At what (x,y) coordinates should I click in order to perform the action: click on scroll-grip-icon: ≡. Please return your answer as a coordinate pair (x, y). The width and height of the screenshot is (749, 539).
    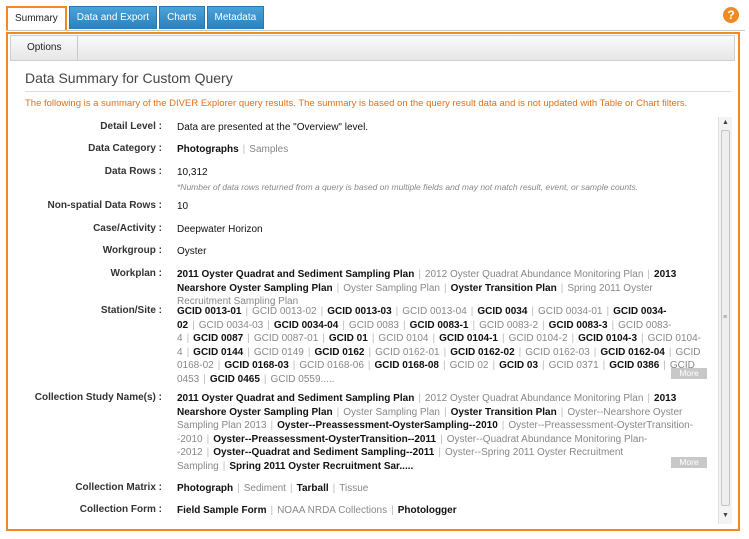
    Looking at the image, I should click on (725, 317).